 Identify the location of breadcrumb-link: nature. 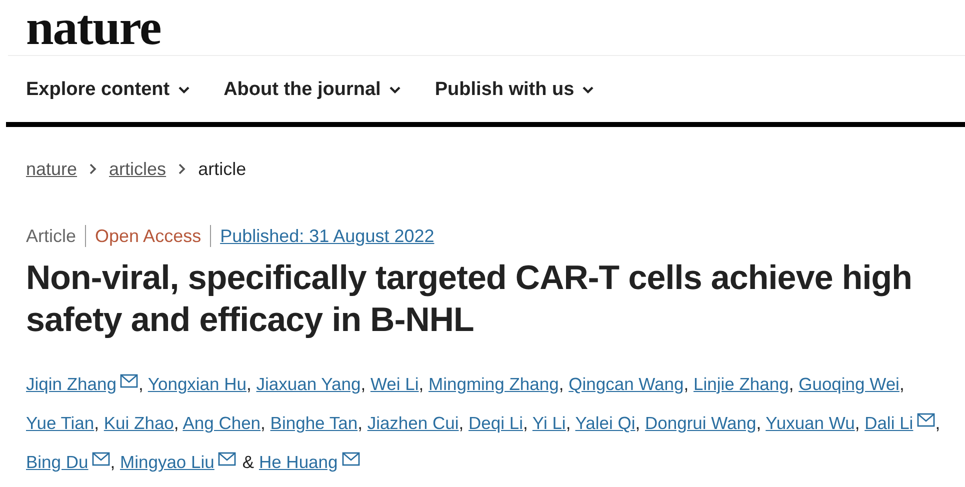
(52, 169).